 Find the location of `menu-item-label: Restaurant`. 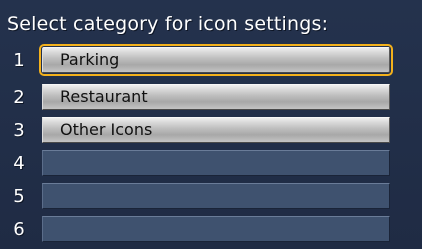

menu-item-label: Restaurant is located at coordinates (104, 96).